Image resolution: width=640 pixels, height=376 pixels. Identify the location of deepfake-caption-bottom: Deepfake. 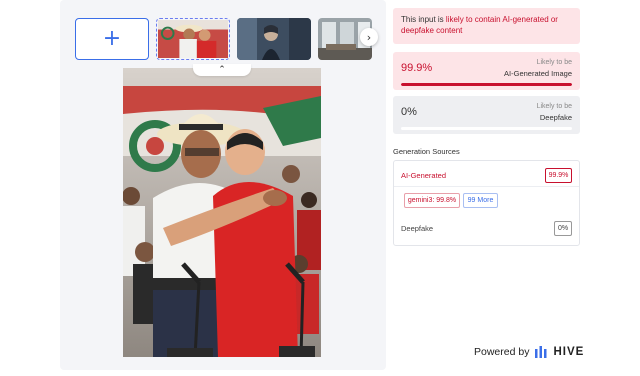
(555, 117).